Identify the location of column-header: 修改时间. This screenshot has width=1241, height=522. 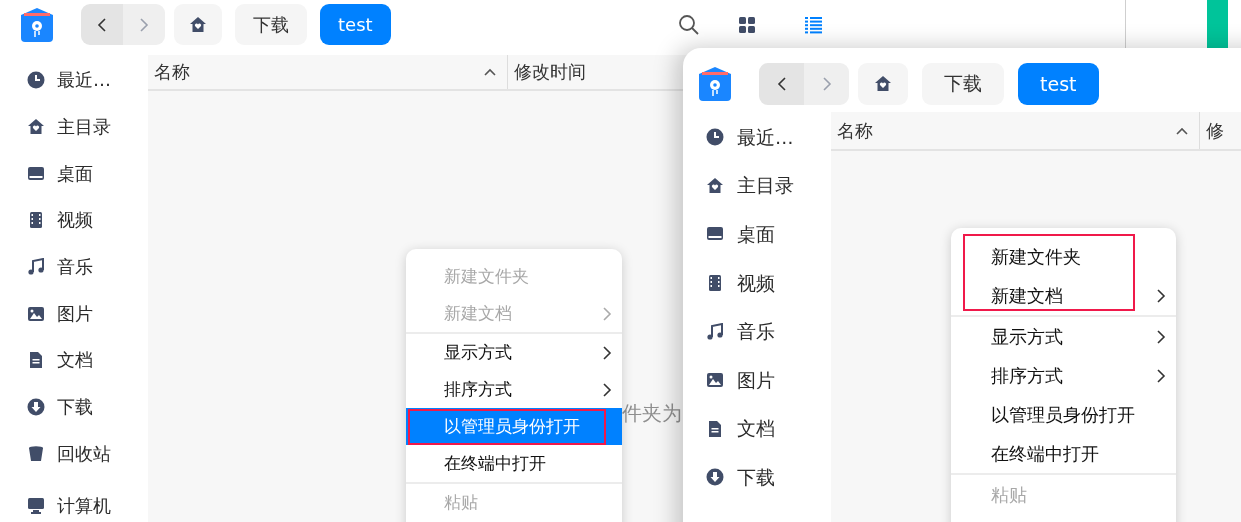
(550, 72).